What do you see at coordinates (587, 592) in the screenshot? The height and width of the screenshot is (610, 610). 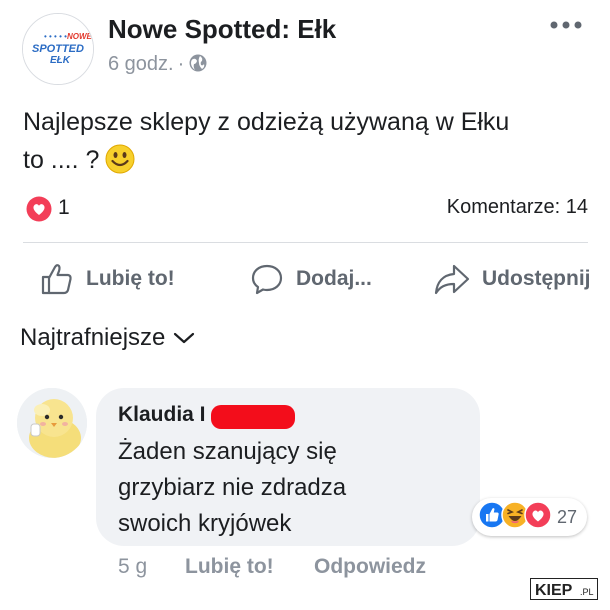 I see `svg-text: .PL` at bounding box center [587, 592].